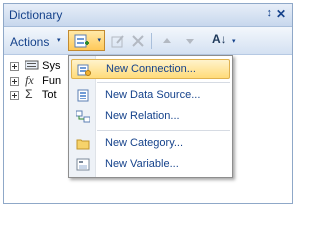  I want to click on tree-item-label: Tot, so click(49, 95).